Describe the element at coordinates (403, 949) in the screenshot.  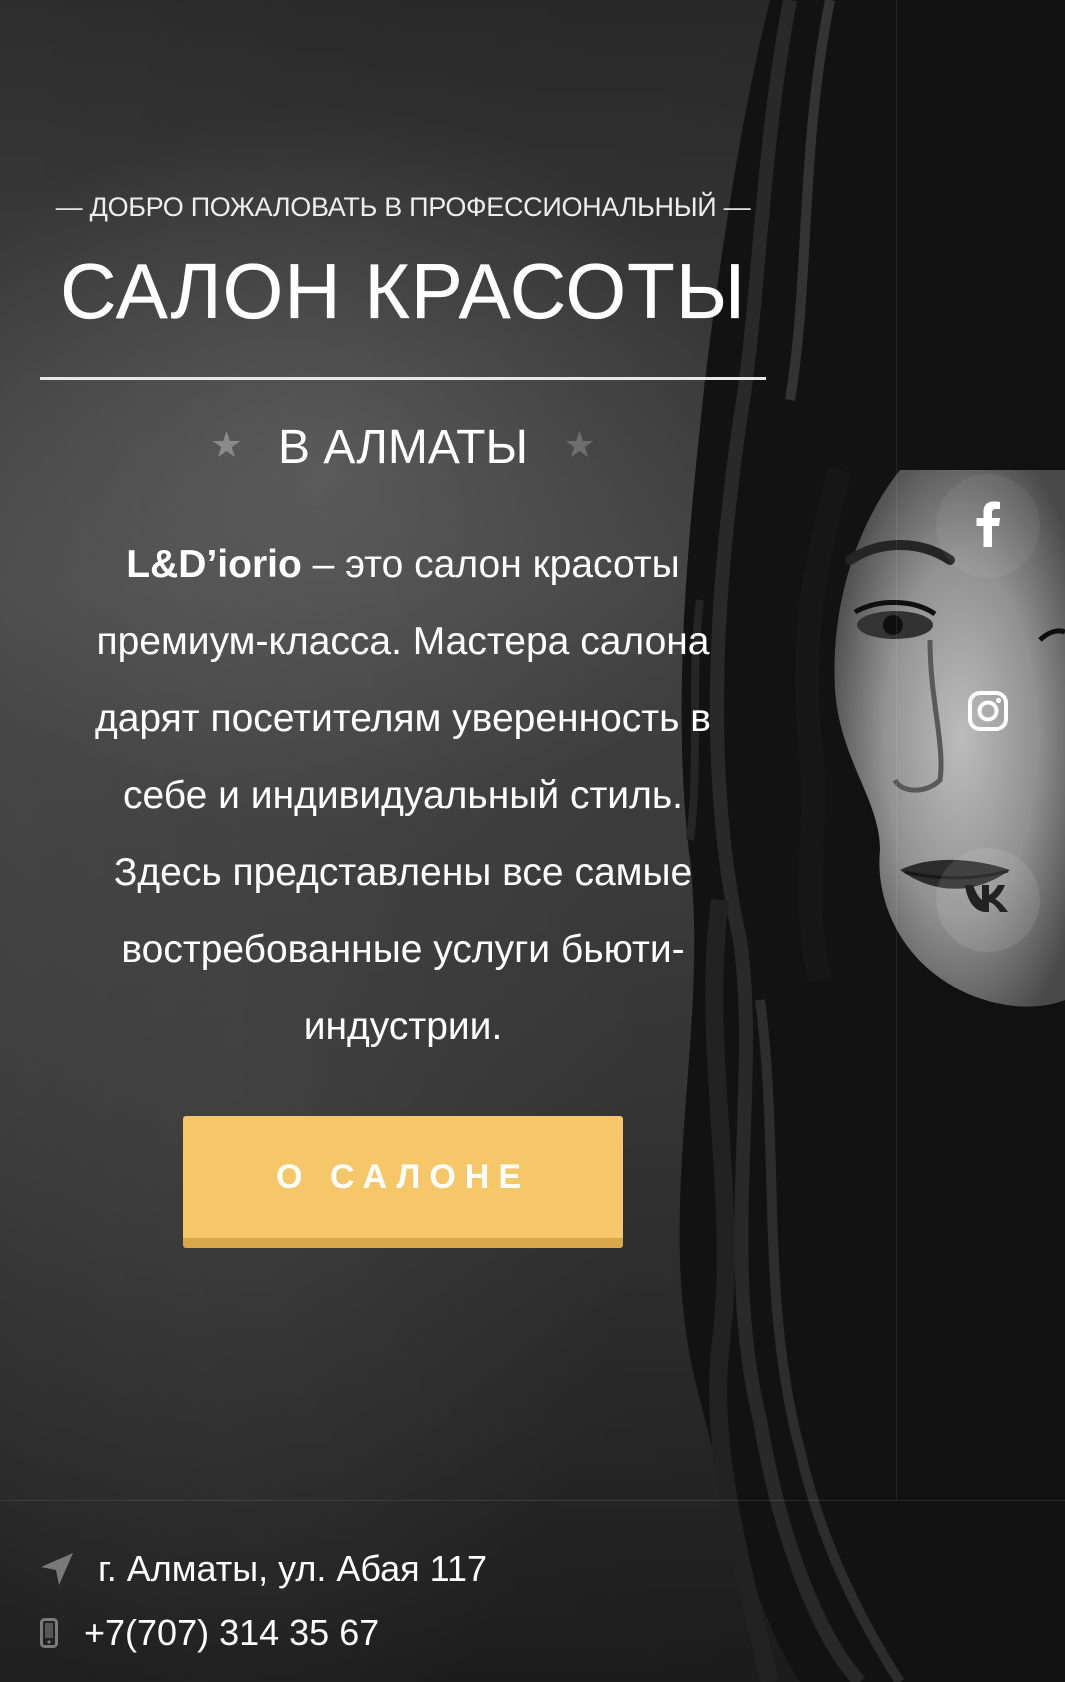
I see `description-line: востребованные услуги бьюти-` at that location.